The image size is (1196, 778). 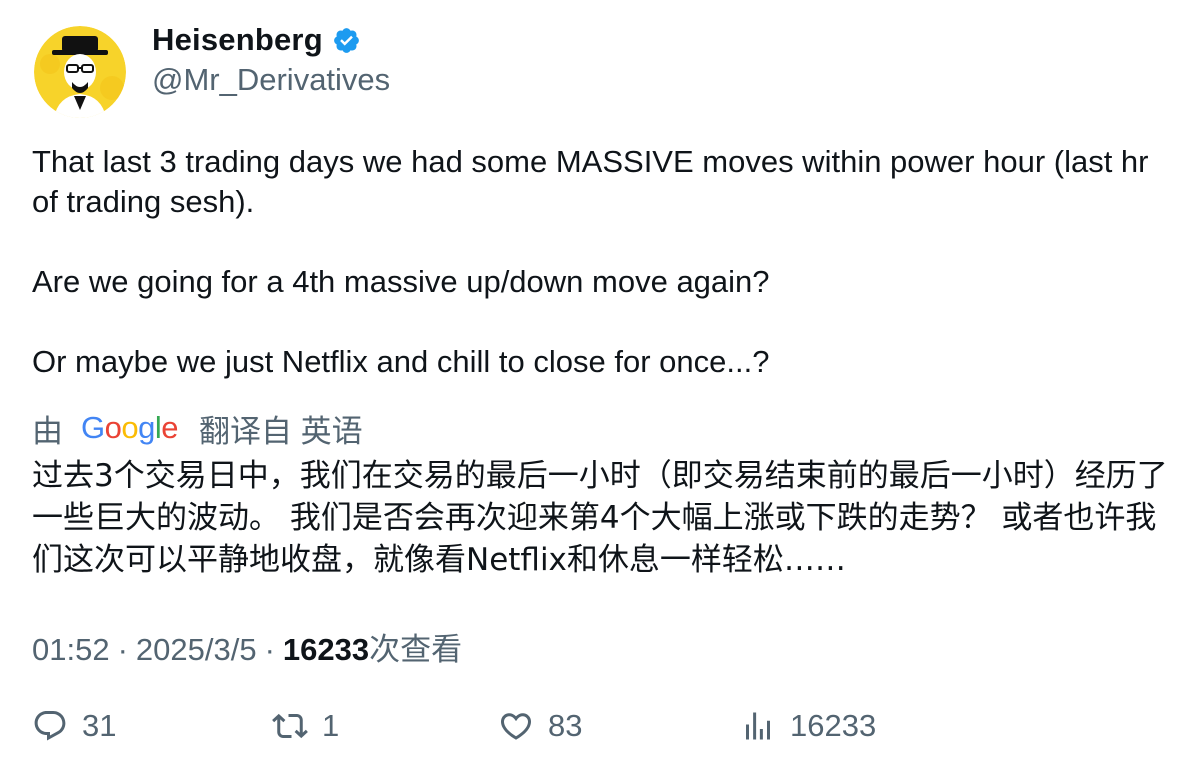 What do you see at coordinates (598, 733) in the screenshot?
I see `tweet-action-bar: 31 1 83 16233` at bounding box center [598, 733].